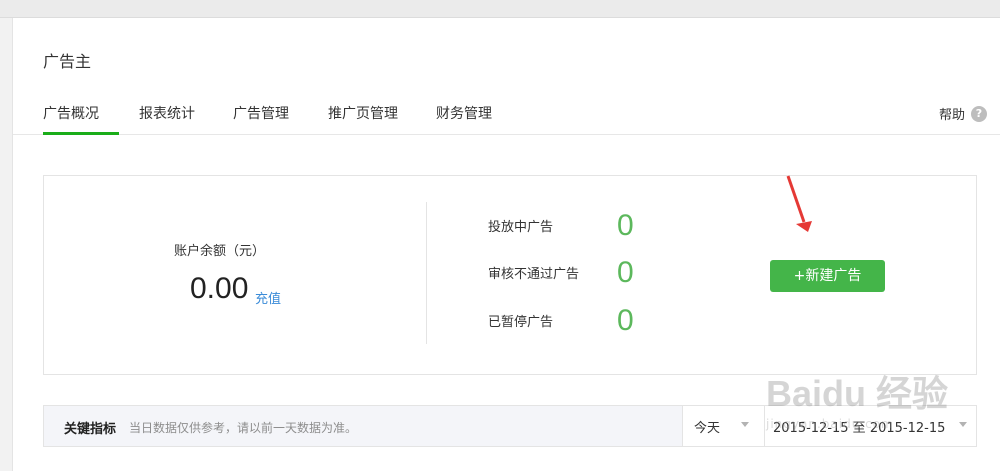 The height and width of the screenshot is (471, 1000). What do you see at coordinates (857, 393) in the screenshot?
I see `watermark-text: Baidu 经验` at bounding box center [857, 393].